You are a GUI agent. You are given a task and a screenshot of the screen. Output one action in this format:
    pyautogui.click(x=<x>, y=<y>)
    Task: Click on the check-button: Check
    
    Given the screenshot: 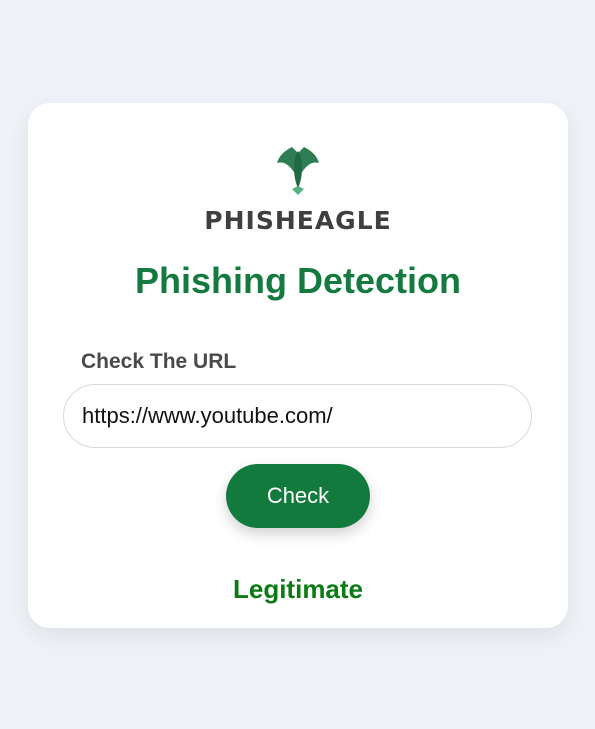 What is the action you would take?
    pyautogui.click(x=298, y=496)
    